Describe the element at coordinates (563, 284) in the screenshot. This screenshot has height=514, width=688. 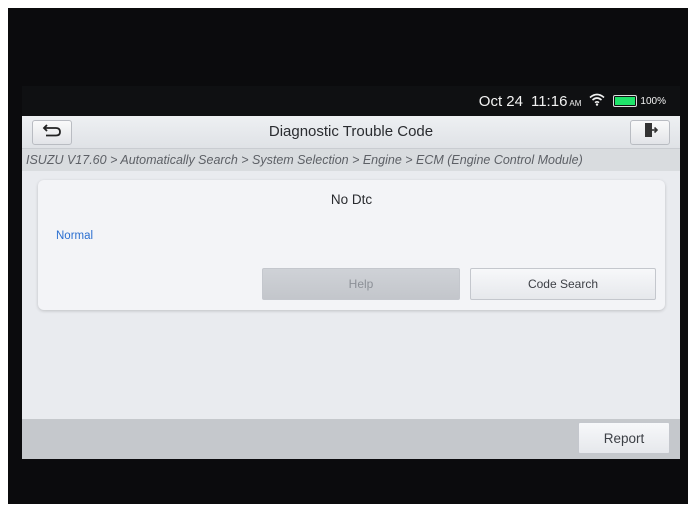
I see `code-search-button: Code Search` at that location.